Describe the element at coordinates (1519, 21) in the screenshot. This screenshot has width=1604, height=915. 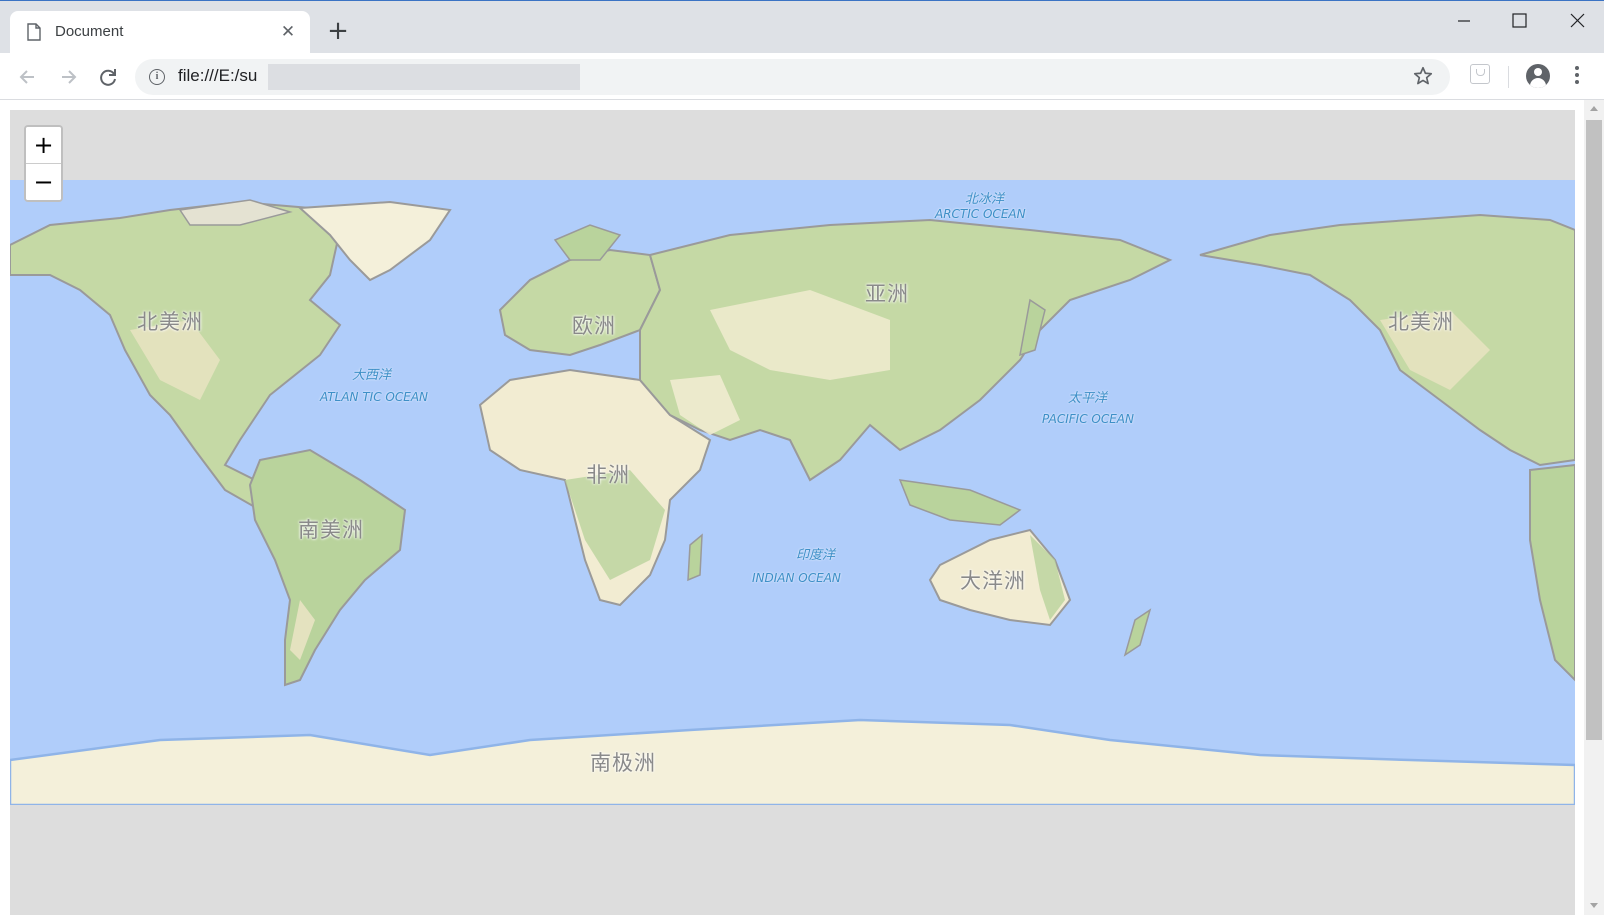
I see `maximize-icon` at that location.